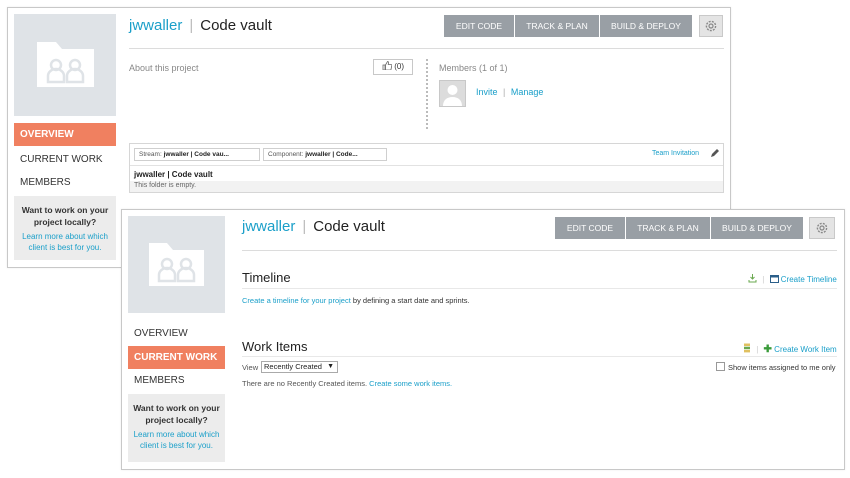 Image resolution: width=850 pixels, height=478 pixels. Describe the element at coordinates (720, 366) in the screenshot. I see `show-assigned-checkbox` at that location.